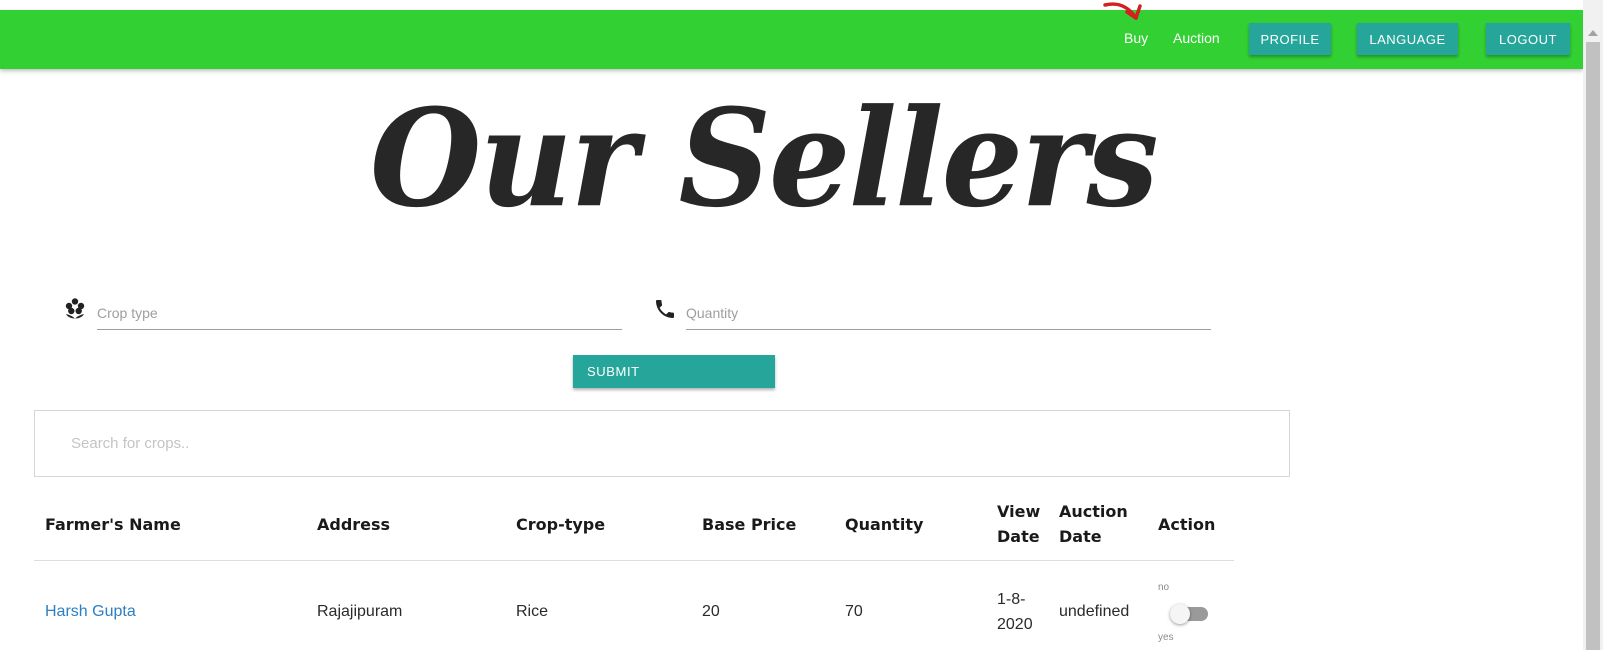 This screenshot has width=1603, height=650. What do you see at coordinates (854, 611) in the screenshot?
I see `quantity-cell: 70` at bounding box center [854, 611].